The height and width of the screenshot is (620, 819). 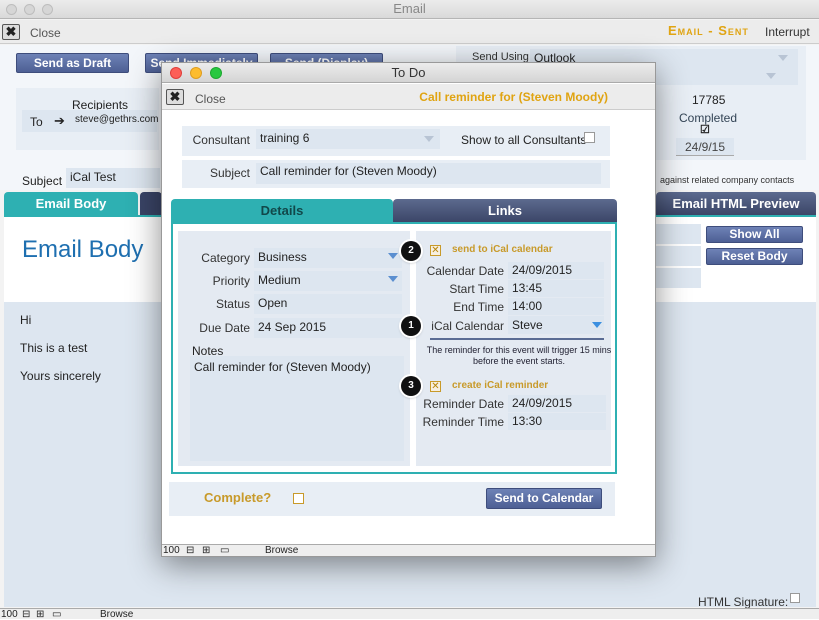 What do you see at coordinates (297, 408) in the screenshot?
I see `notes-textarea: Call reminder for (Steven Moody)` at bounding box center [297, 408].